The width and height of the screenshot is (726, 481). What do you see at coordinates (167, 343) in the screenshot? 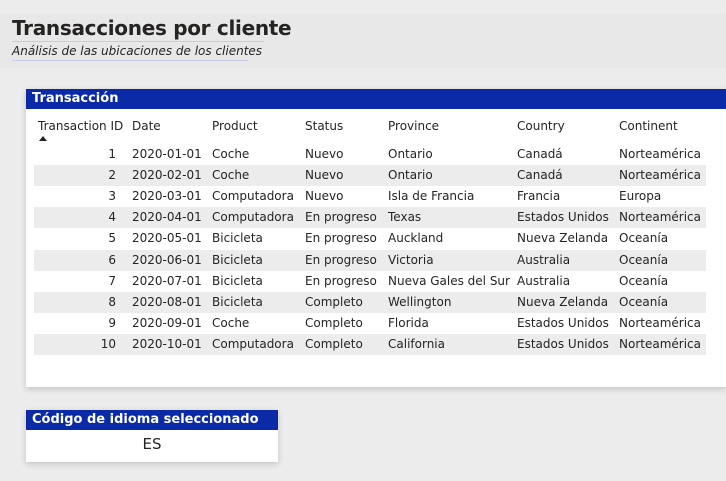
I see `cell-date: 2020-10-01` at bounding box center [167, 343].